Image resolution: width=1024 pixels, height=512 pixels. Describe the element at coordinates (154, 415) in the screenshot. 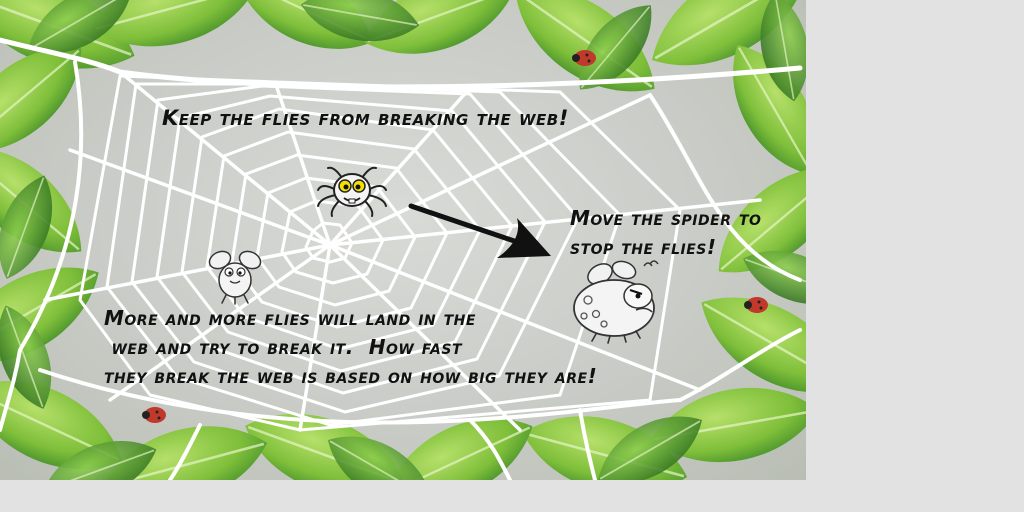

I see `ladybug` at that location.